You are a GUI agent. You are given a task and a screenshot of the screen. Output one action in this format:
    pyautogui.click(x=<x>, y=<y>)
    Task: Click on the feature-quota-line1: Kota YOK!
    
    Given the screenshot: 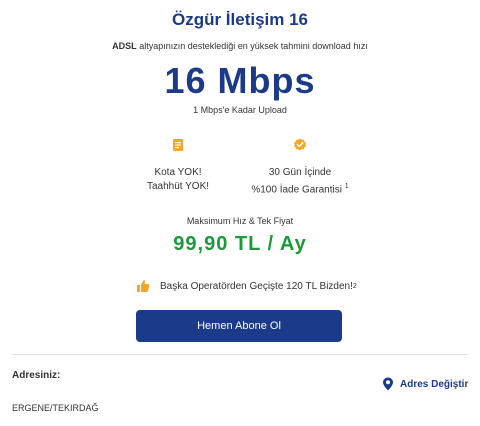 What is the action you would take?
    pyautogui.click(x=178, y=172)
    